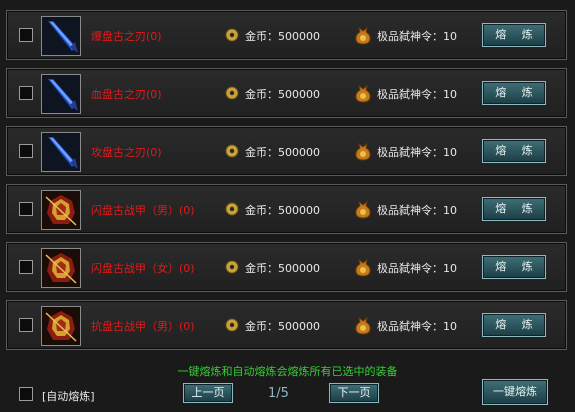 Image resolution: width=575 pixels, height=412 pixels. I want to click on item-name: 抗盘古战甲（男）(0), so click(143, 326).